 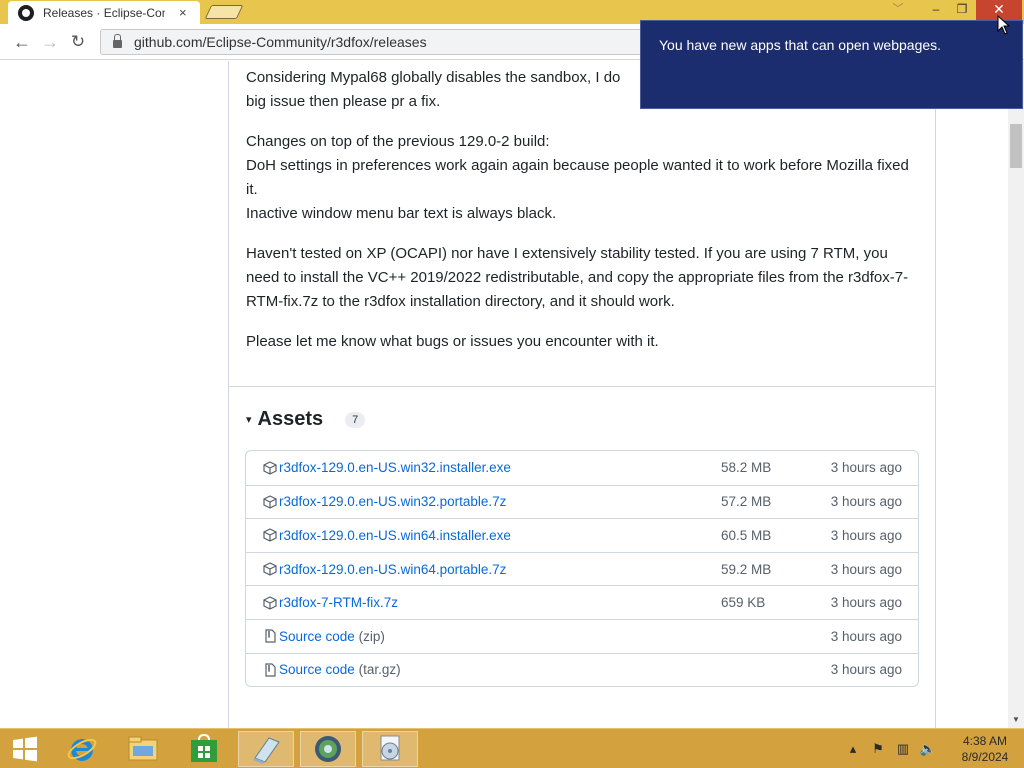 What do you see at coordinates (746, 468) in the screenshot?
I see `asset-size: 58.2 MB` at bounding box center [746, 468].